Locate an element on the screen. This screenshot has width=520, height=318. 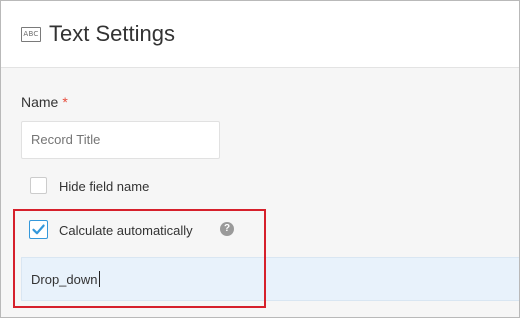
name-input is located at coordinates (120, 140).